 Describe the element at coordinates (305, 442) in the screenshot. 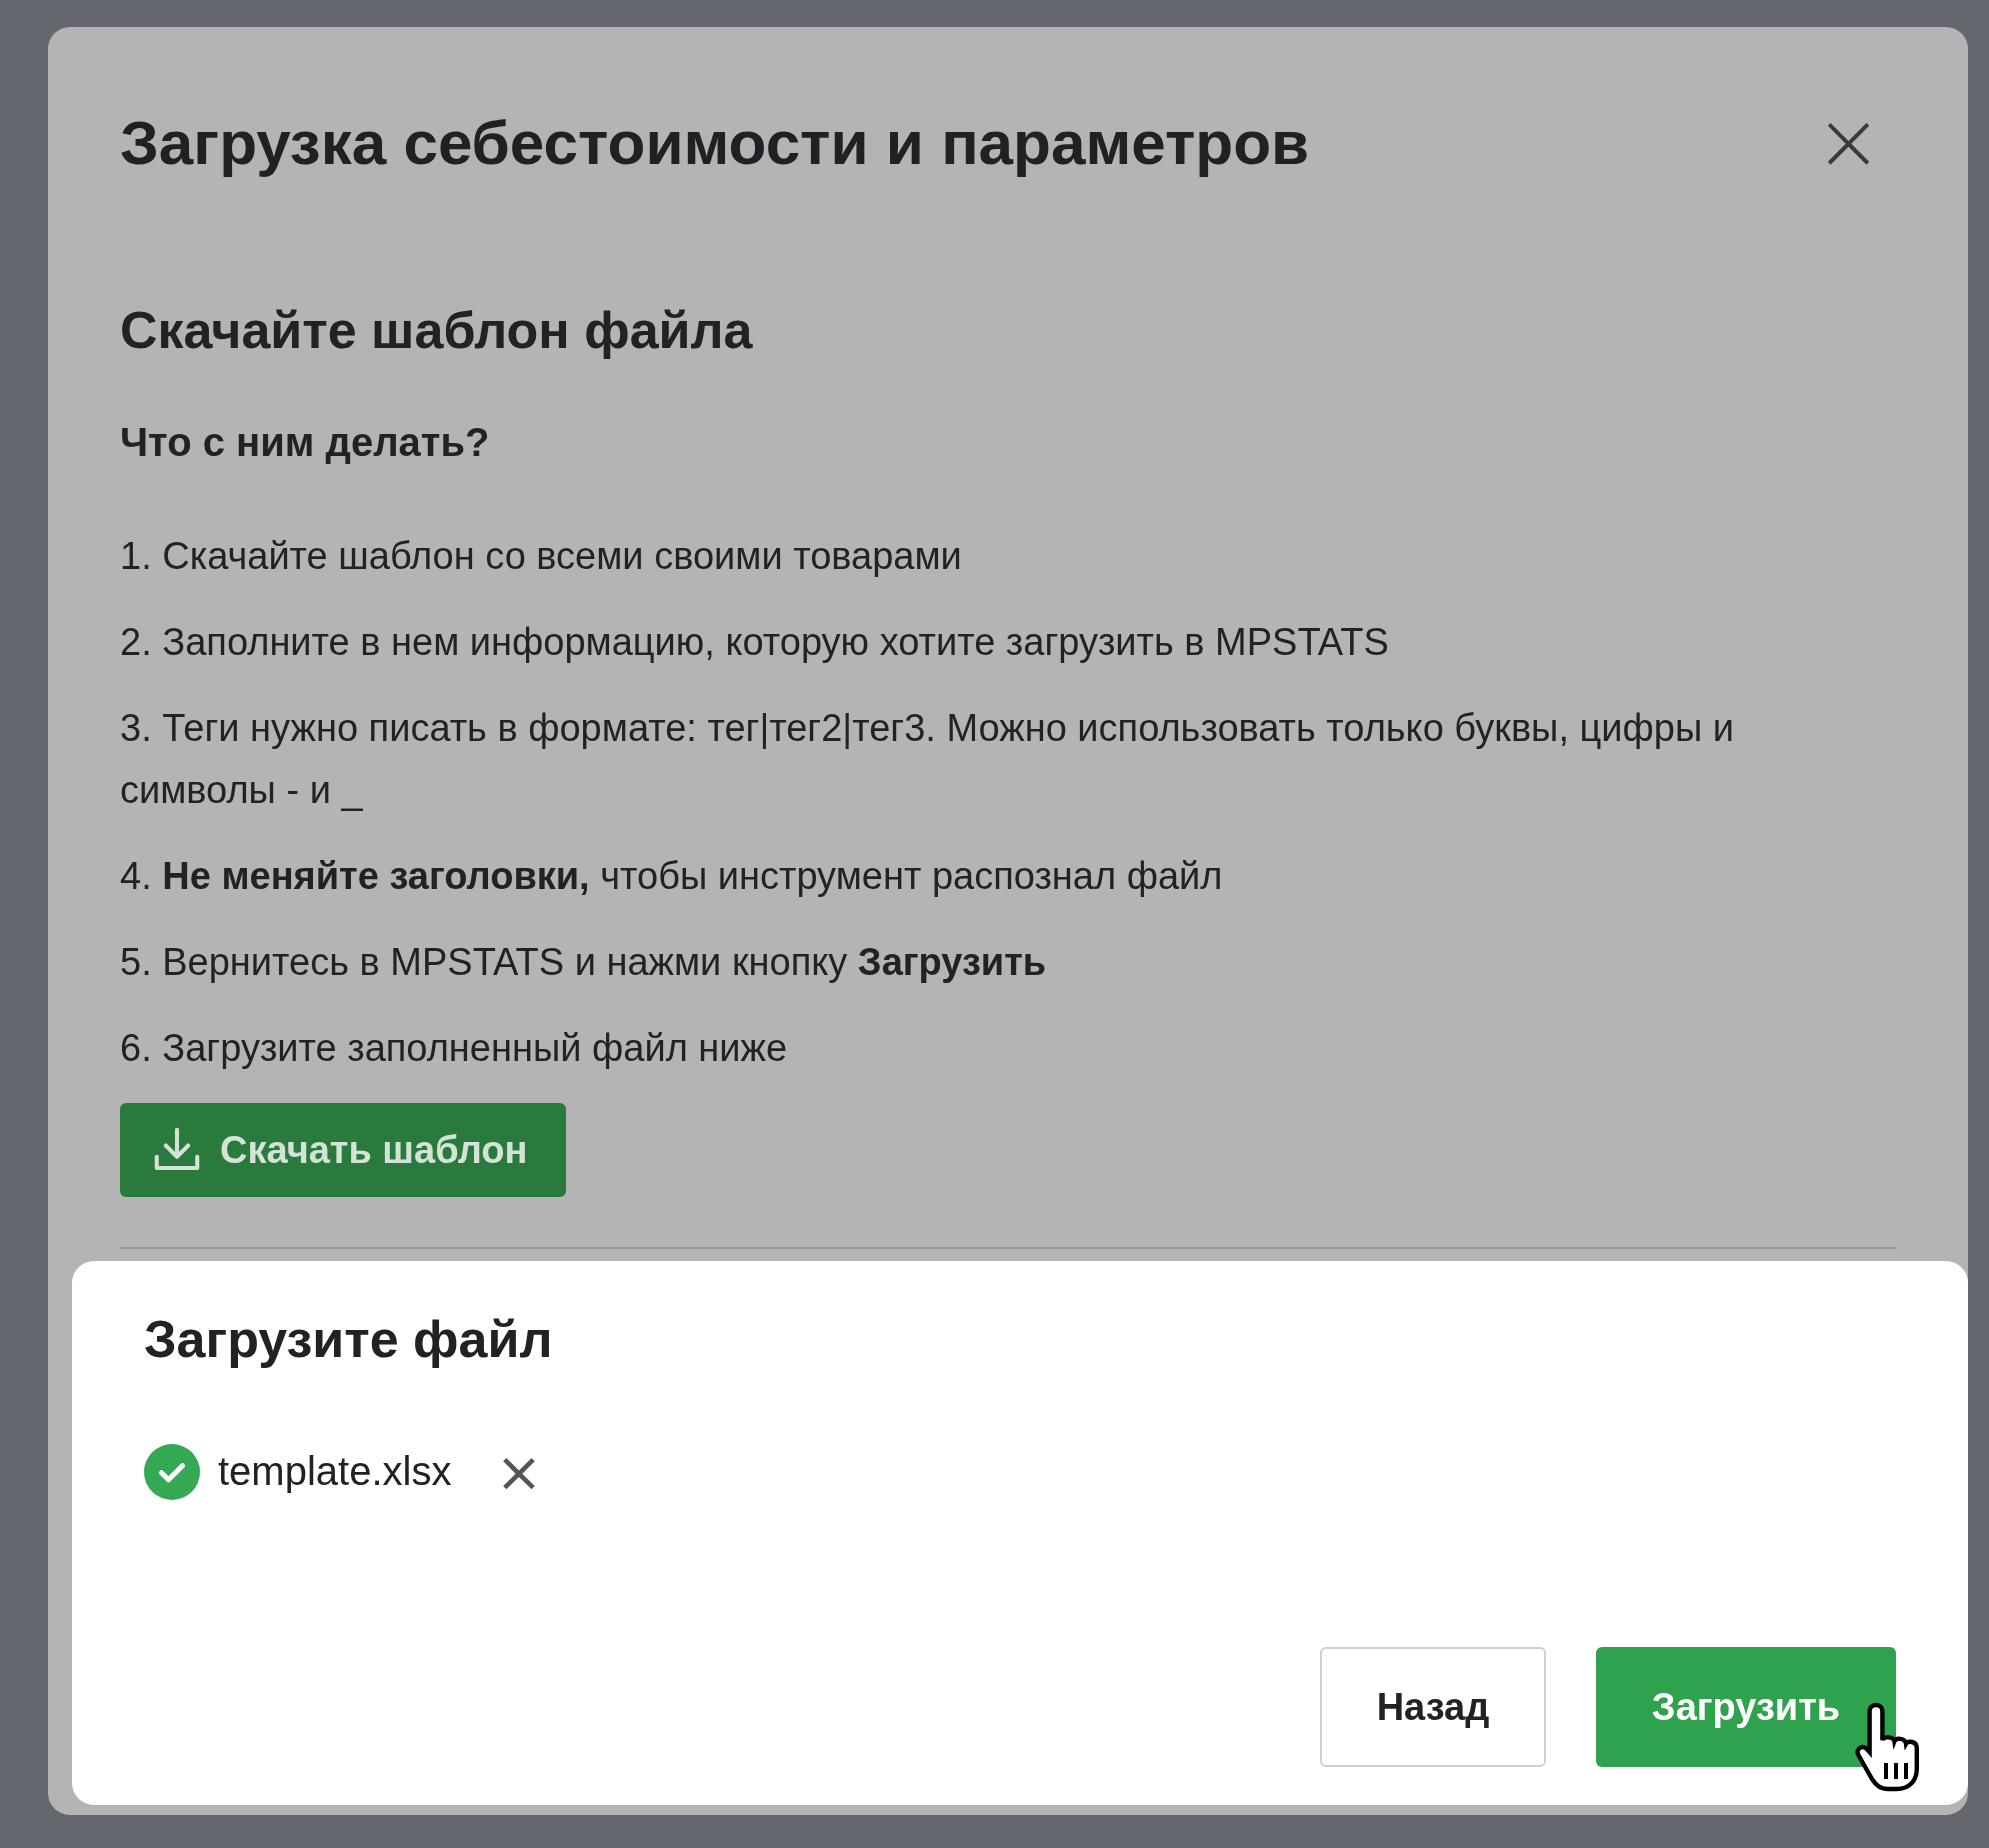

I see `subheading: Что с ним делать?` at that location.